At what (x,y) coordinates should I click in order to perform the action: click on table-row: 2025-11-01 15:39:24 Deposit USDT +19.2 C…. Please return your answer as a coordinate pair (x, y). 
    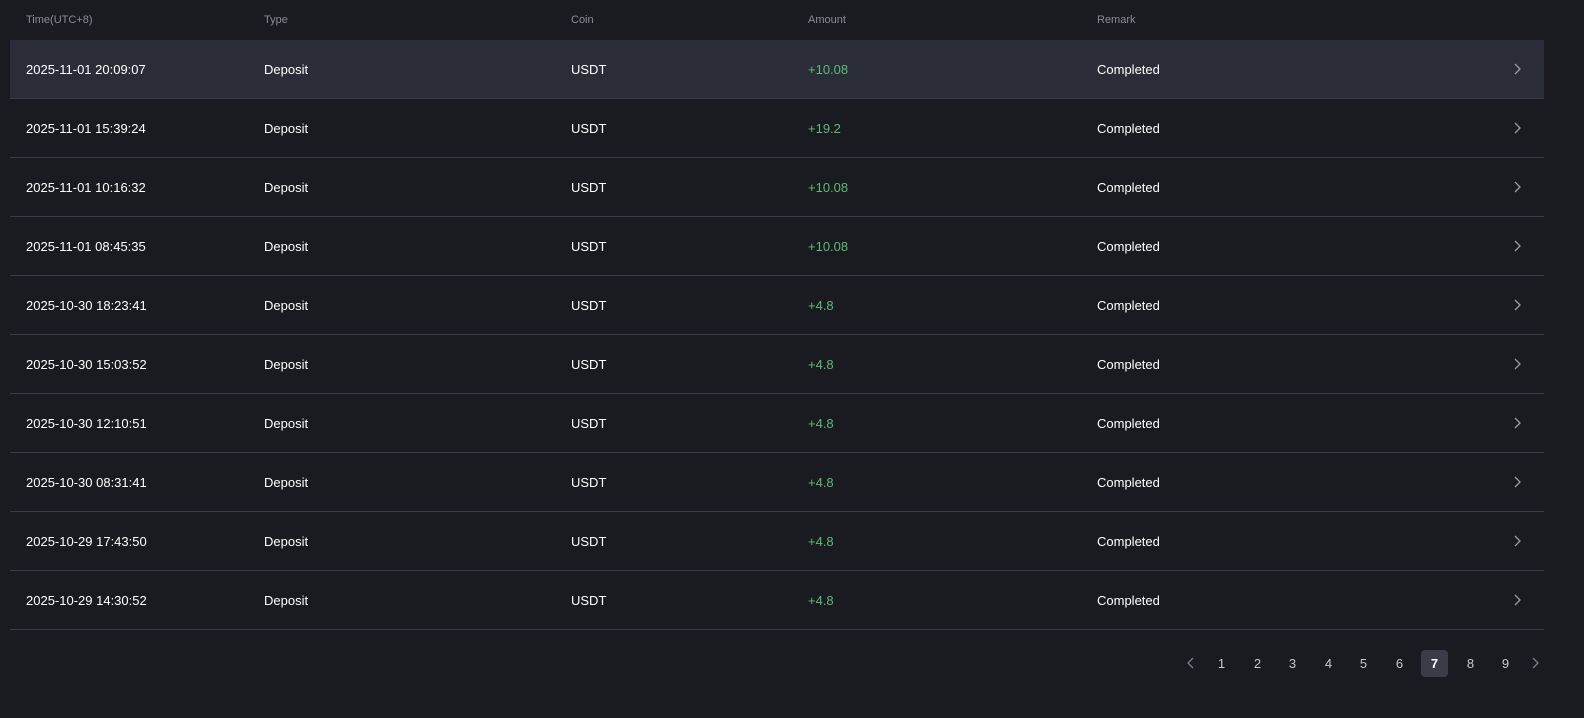
    Looking at the image, I should click on (777, 128).